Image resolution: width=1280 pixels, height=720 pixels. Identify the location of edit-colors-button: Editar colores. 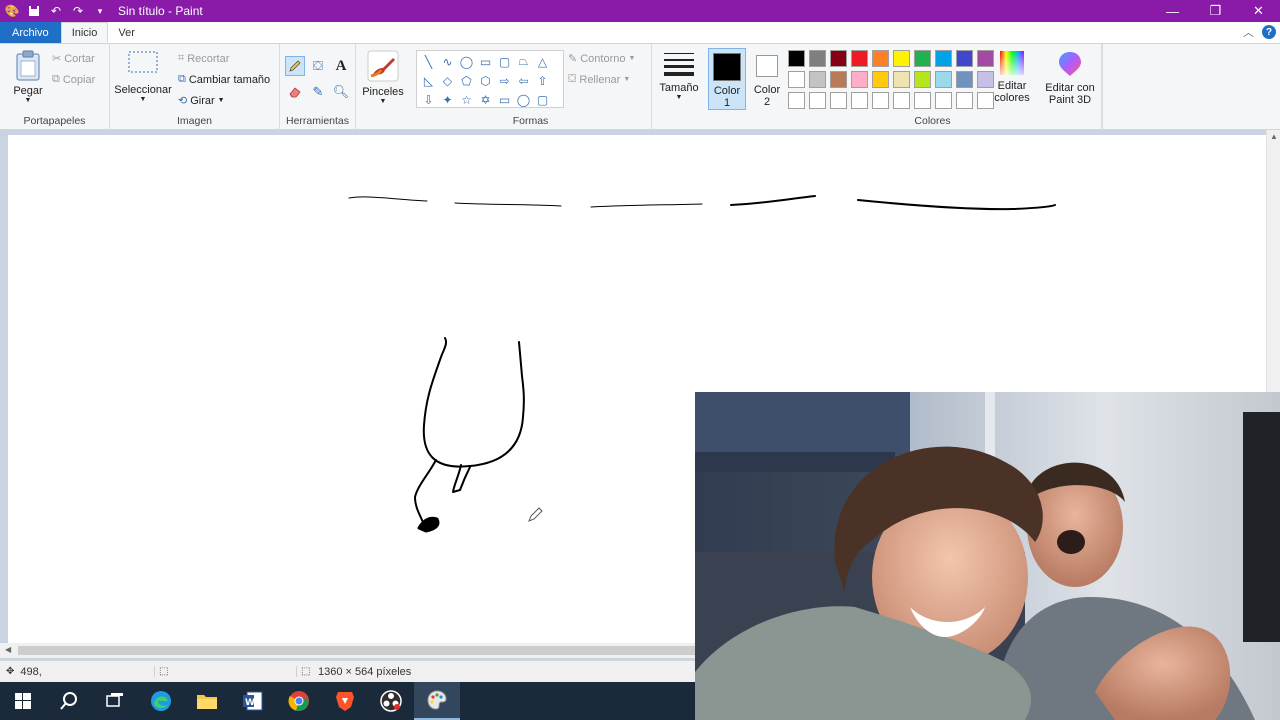
(1012, 77).